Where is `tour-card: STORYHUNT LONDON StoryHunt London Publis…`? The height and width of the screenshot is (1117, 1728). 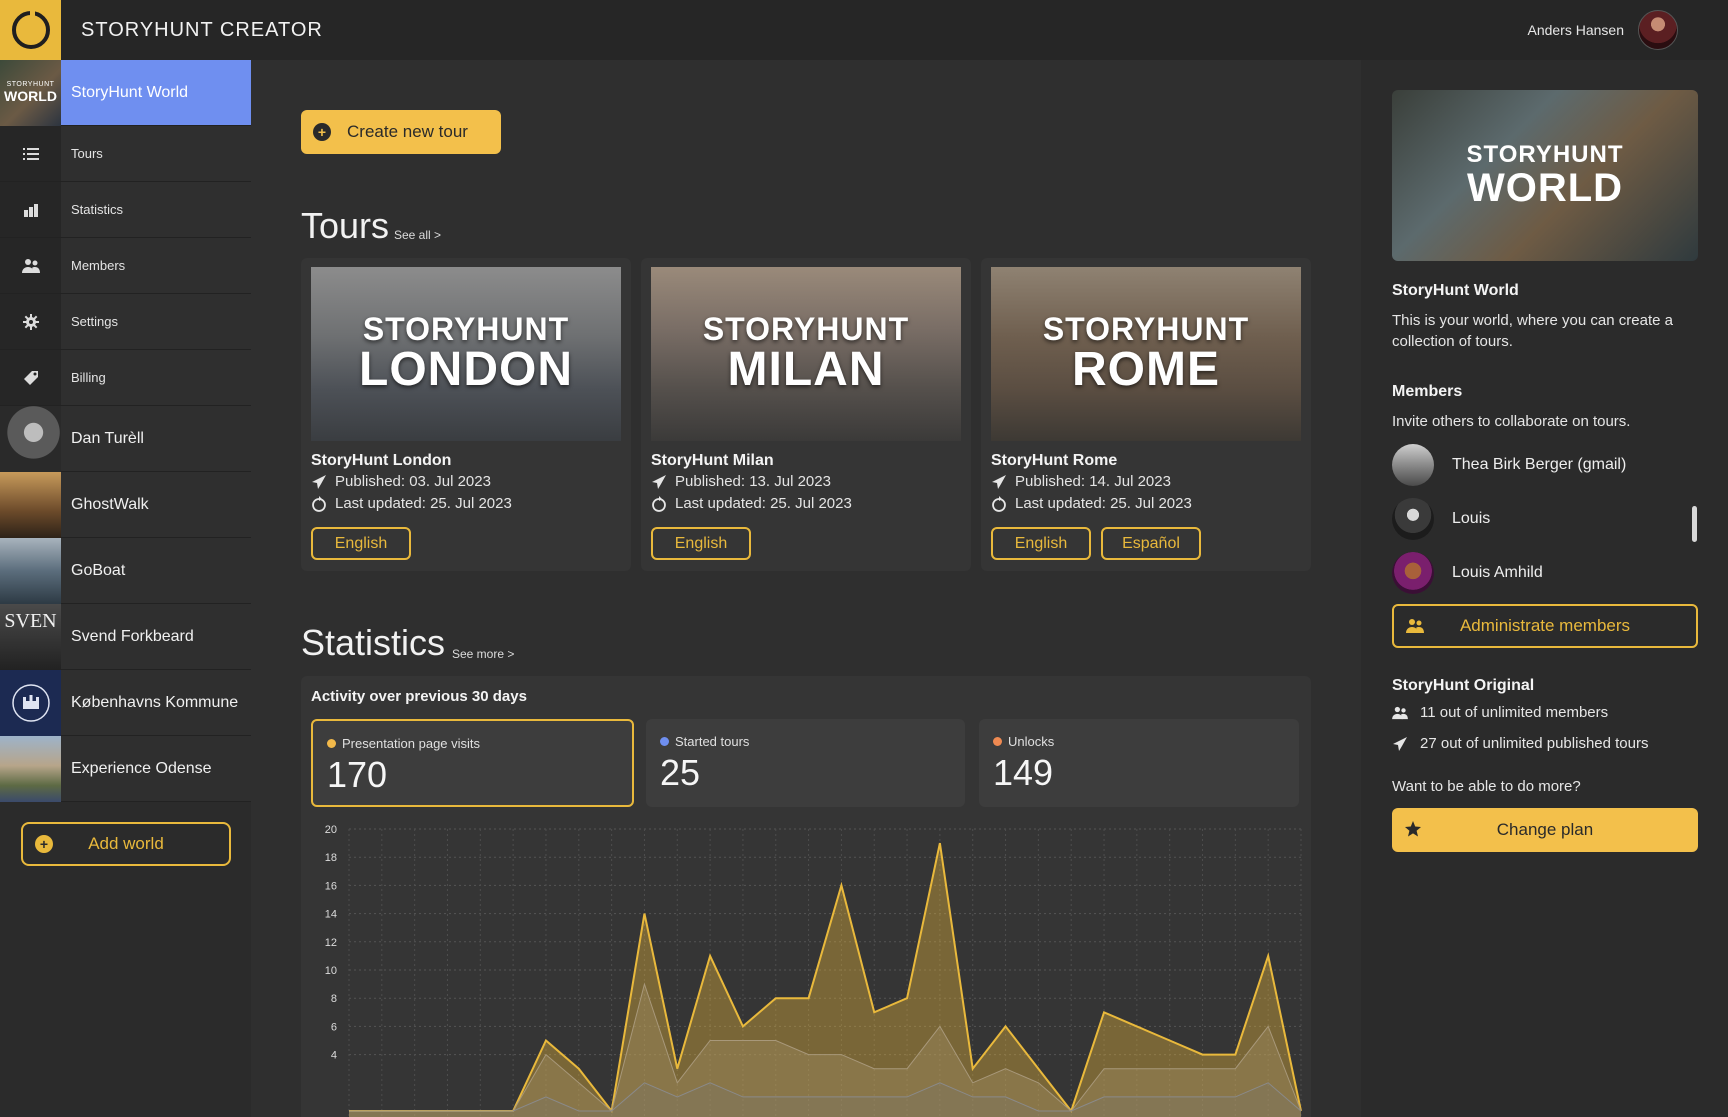 tour-card: STORYHUNT LONDON StoryHunt London Publis… is located at coordinates (466, 414).